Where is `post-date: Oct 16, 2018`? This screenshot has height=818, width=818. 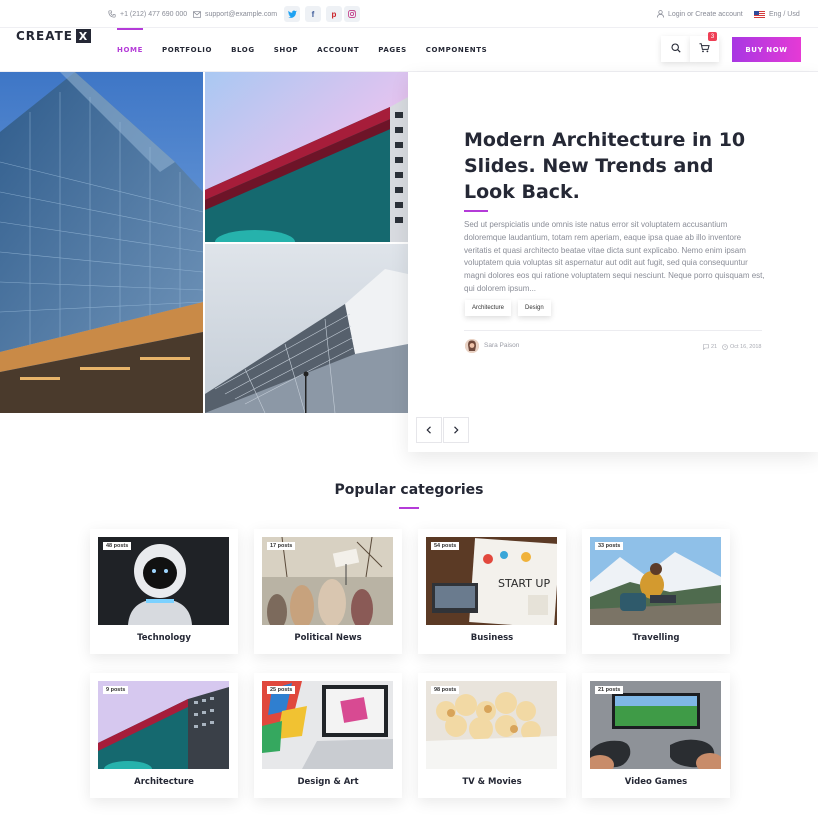 post-date: Oct 16, 2018 is located at coordinates (742, 347).